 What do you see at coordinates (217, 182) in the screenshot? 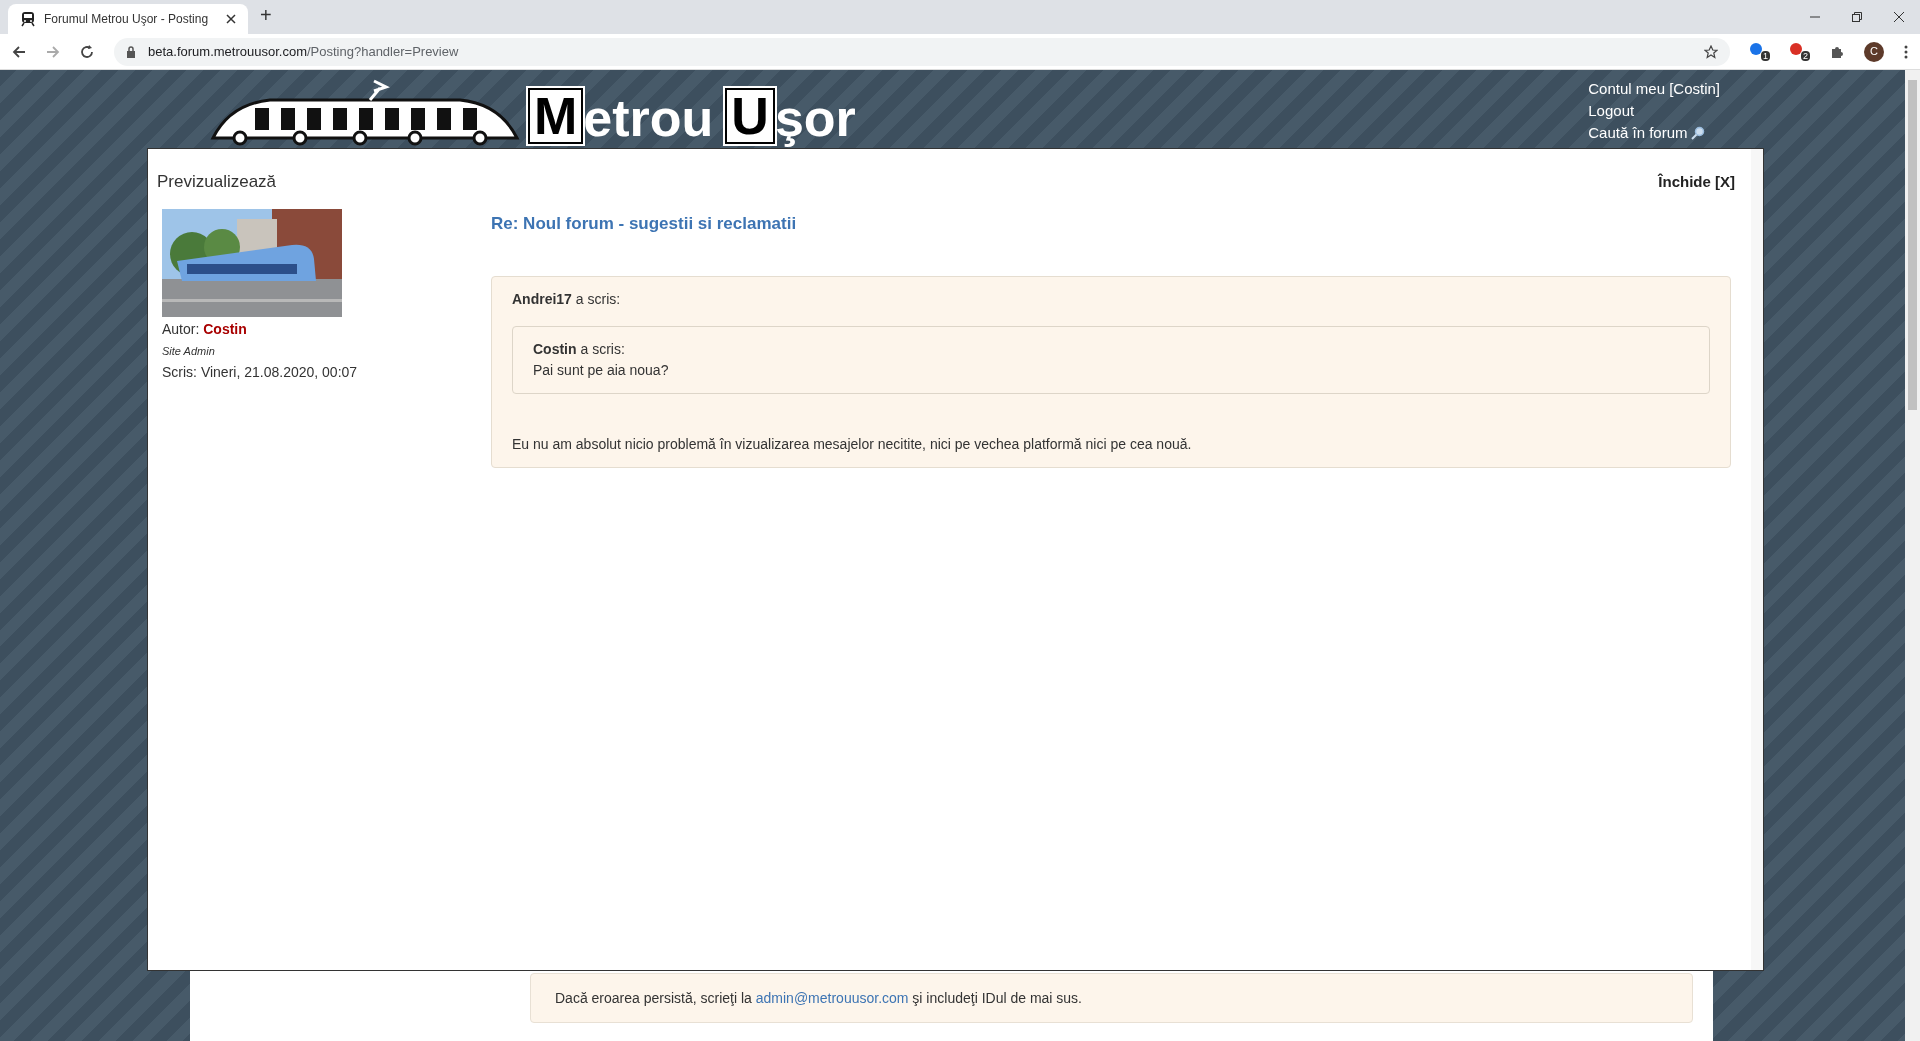
I see `dialog-title: Previzualizează` at bounding box center [217, 182].